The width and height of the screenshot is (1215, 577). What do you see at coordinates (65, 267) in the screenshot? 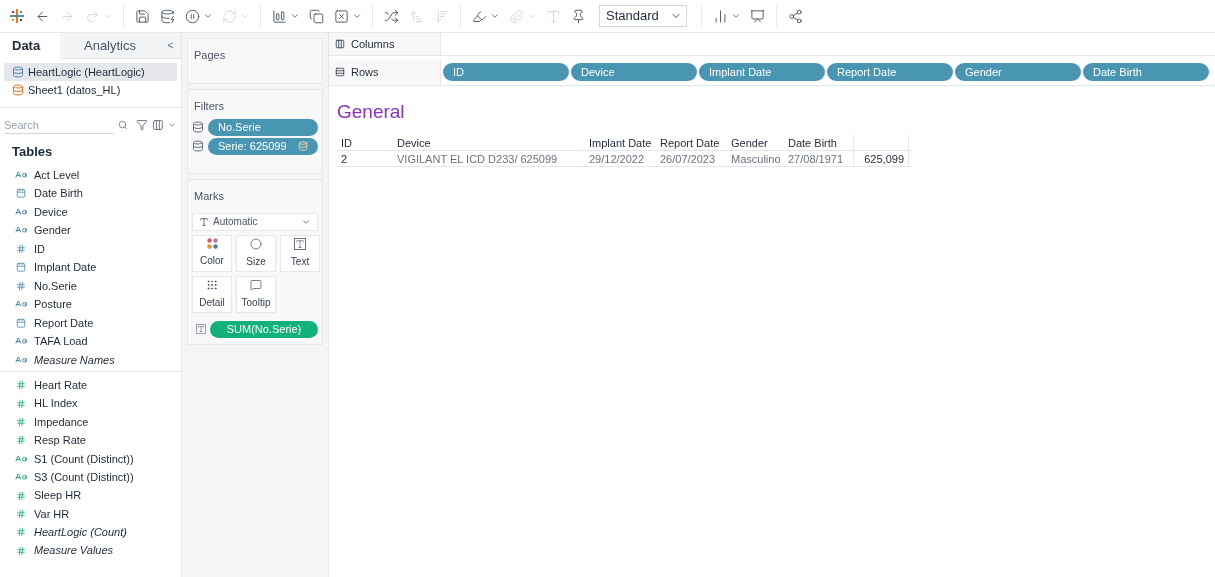
I see `dimension-field: Implant Date` at bounding box center [65, 267].